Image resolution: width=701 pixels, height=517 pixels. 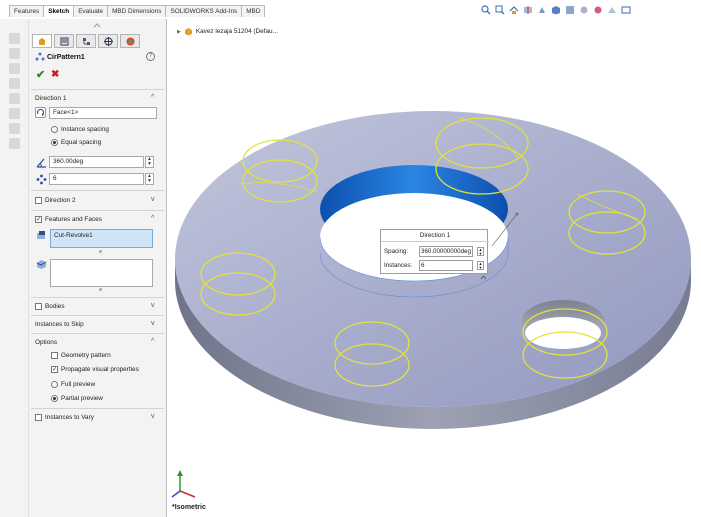 What do you see at coordinates (59, 11) in the screenshot?
I see `tab-sketch: Sketch` at bounding box center [59, 11].